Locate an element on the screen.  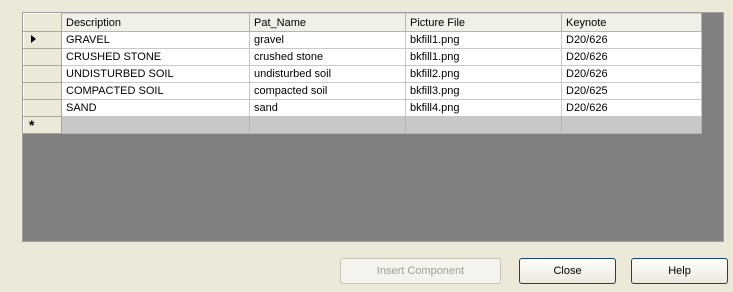
table-row: SAND sand bkfill4.png D20/626 is located at coordinates (362, 108).